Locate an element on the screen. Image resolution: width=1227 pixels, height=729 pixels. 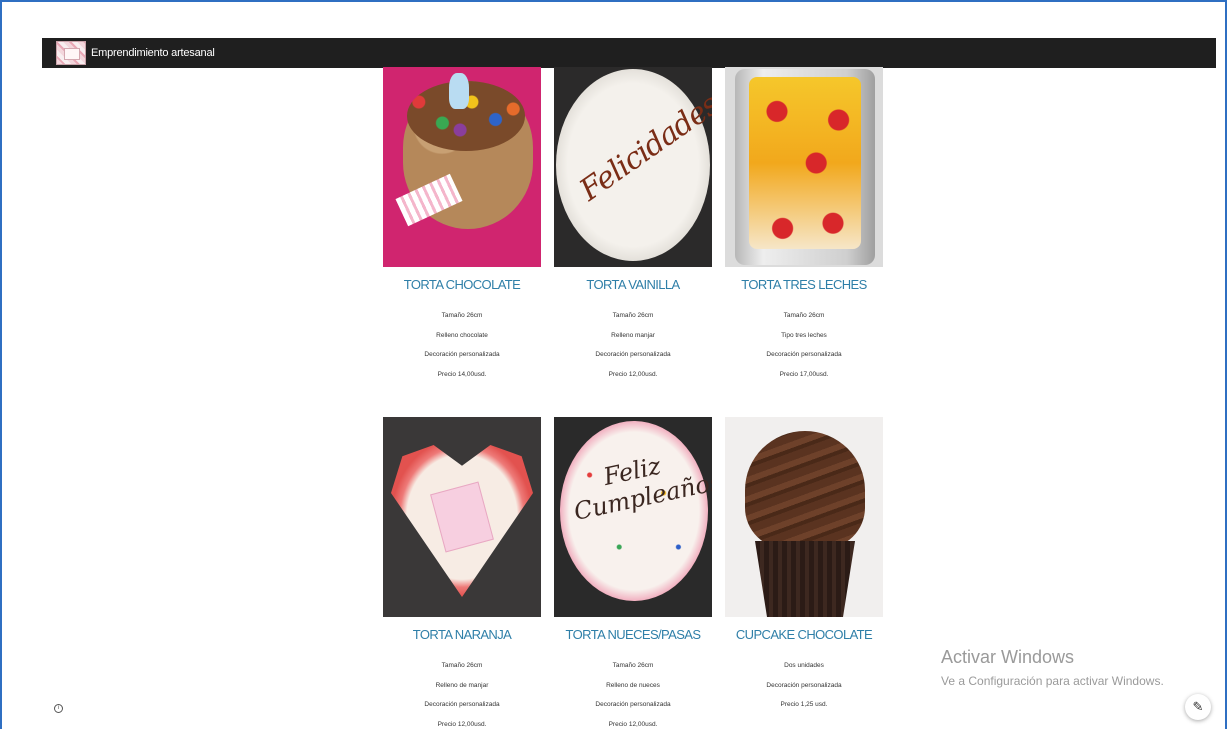
watermark-subtitle: Ve a Configuración para activar Windows. is located at coordinates (1052, 681).